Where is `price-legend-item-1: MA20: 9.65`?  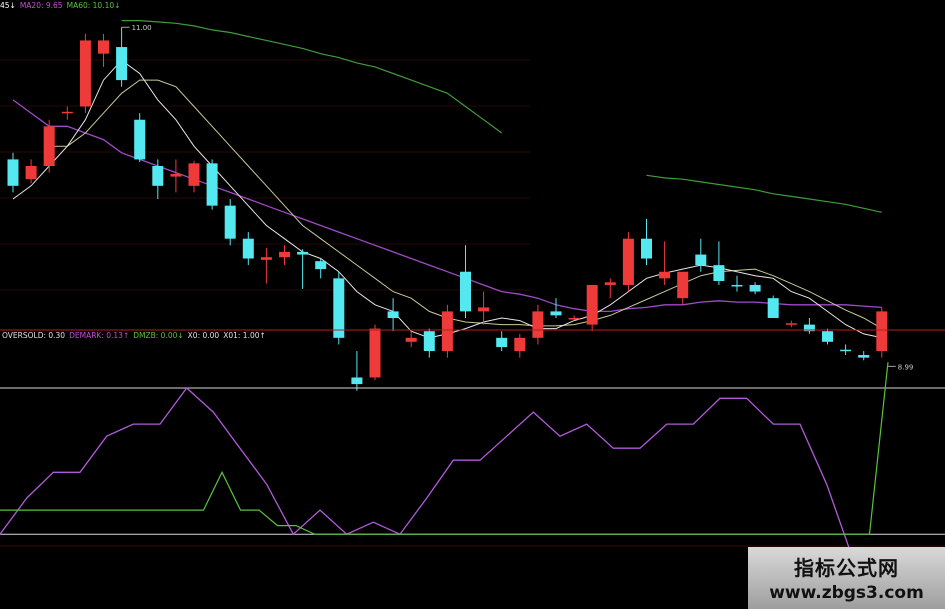 price-legend-item-1: MA20: 9.65 is located at coordinates (41, 5).